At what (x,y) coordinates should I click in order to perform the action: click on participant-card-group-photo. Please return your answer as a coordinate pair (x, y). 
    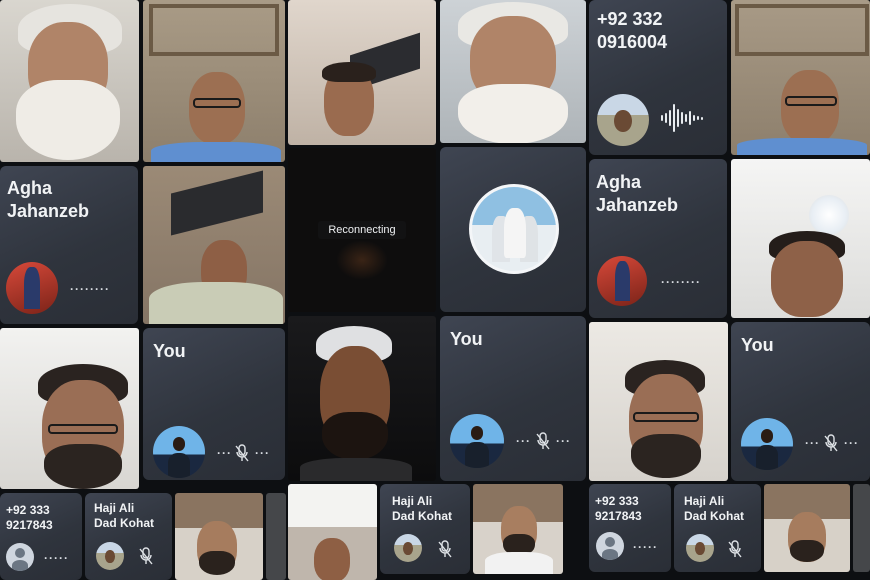
    Looking at the image, I should click on (513, 229).